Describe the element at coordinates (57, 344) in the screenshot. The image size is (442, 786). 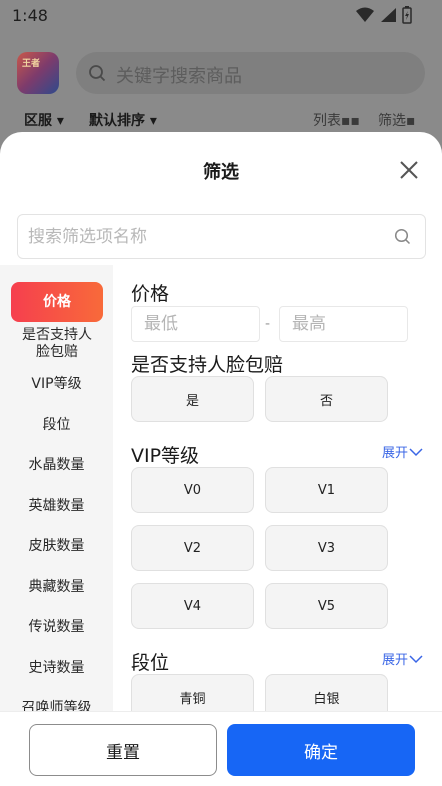
I see `nav-item-face-compensation: 是否支持人脸包赔` at that location.